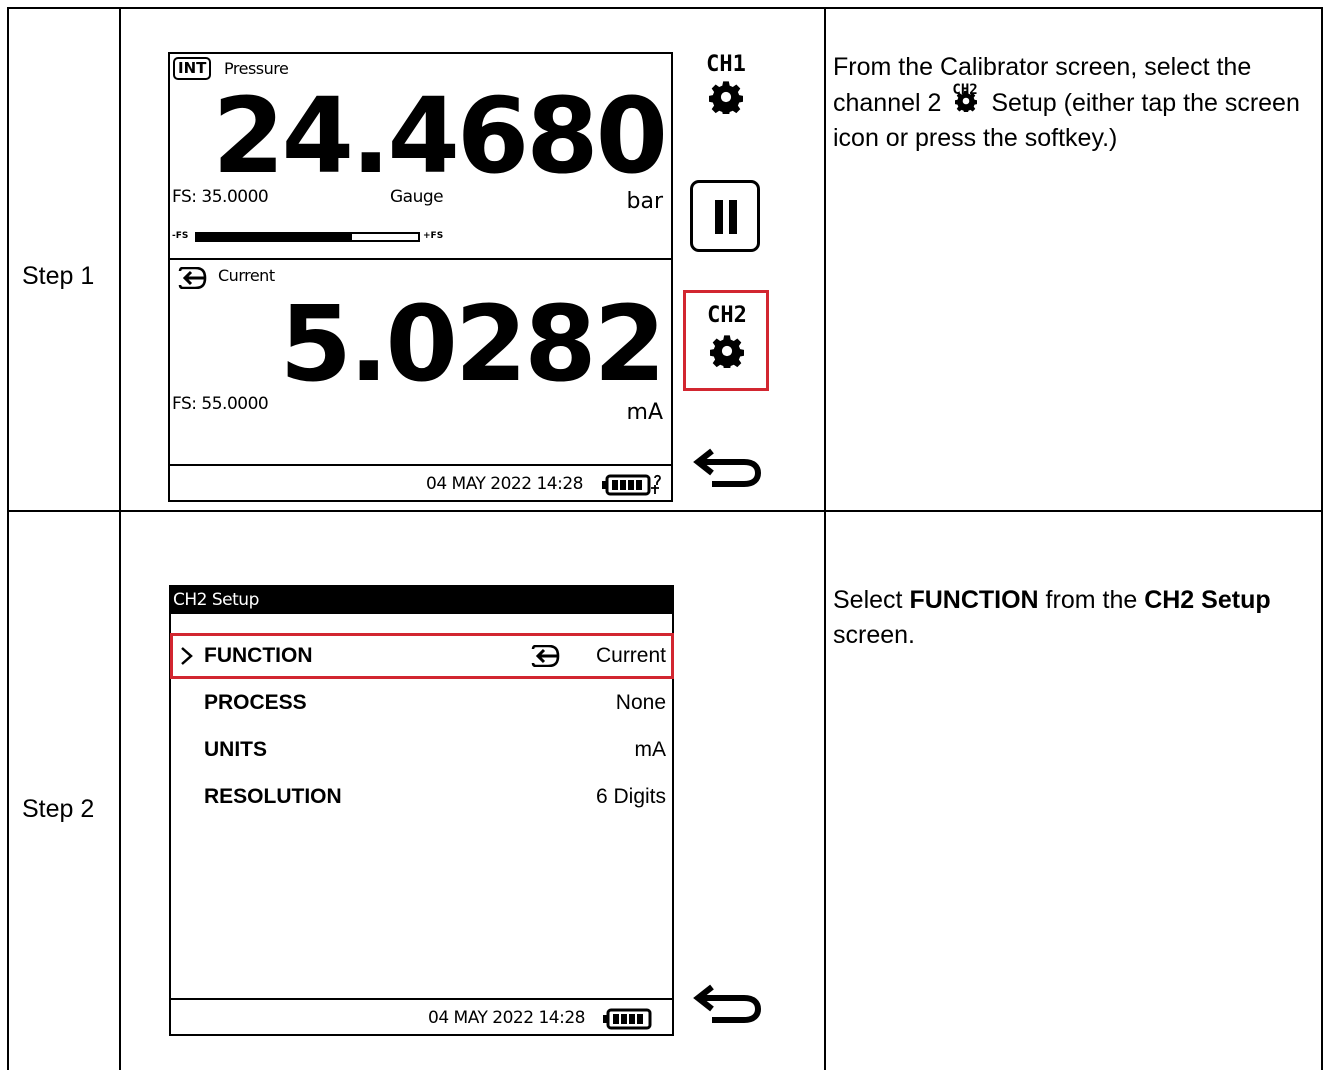  What do you see at coordinates (726, 340) in the screenshot?
I see `ch2-setup-highlight` at bounding box center [726, 340].